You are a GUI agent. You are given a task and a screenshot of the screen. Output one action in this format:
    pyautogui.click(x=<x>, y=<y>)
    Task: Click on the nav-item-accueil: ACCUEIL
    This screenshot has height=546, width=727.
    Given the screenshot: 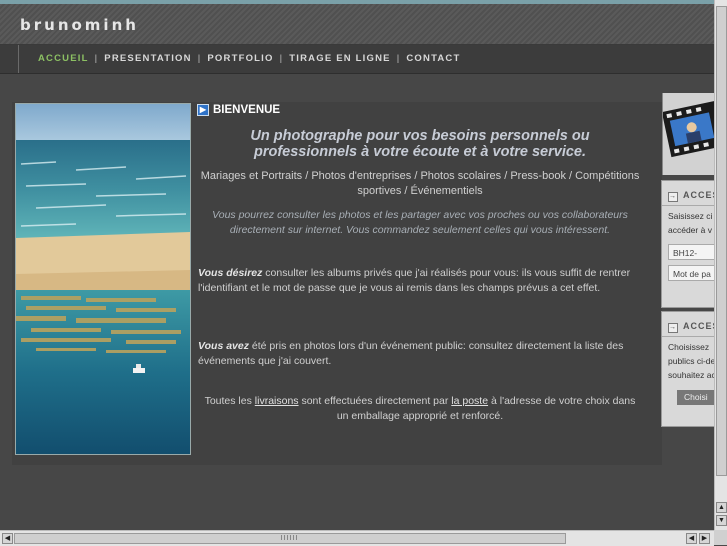 What is the action you would take?
    pyautogui.click(x=63, y=58)
    